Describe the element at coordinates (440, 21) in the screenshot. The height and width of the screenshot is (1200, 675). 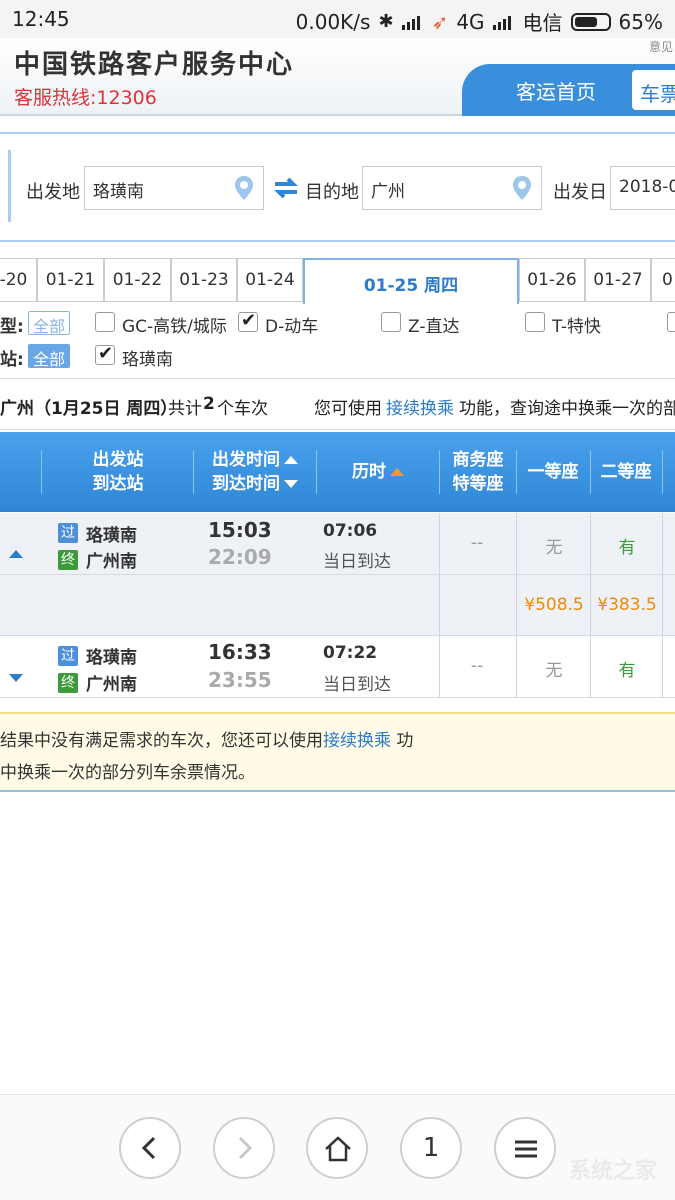
I see `rocket-icon: ➶` at that location.